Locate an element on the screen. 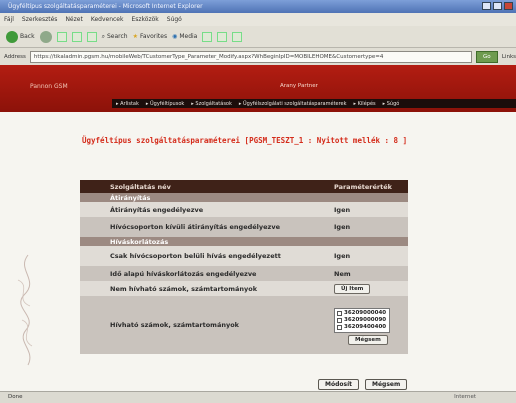  section-row: Átirányítás is located at coordinates (244, 197).